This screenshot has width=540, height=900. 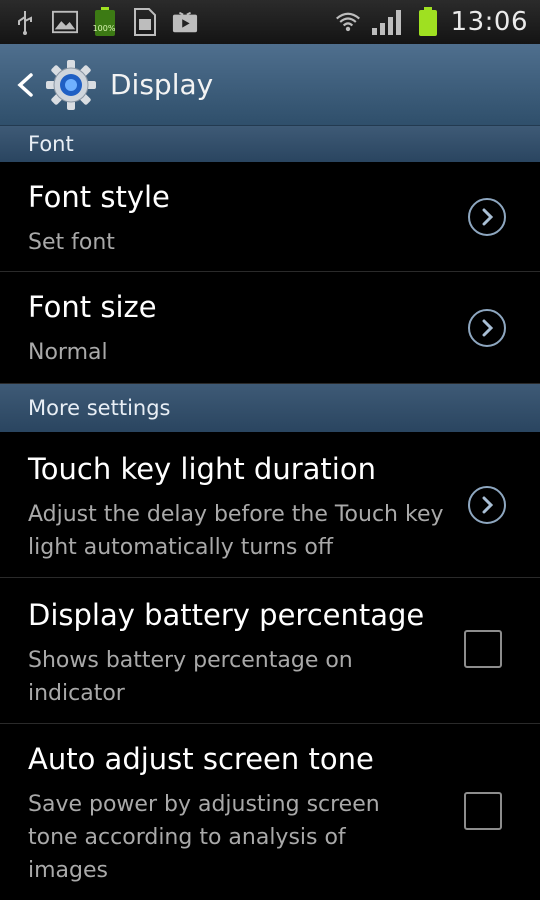 What do you see at coordinates (201, 759) in the screenshot?
I see `auto-tone-title: Auto adjust screen tone` at bounding box center [201, 759].